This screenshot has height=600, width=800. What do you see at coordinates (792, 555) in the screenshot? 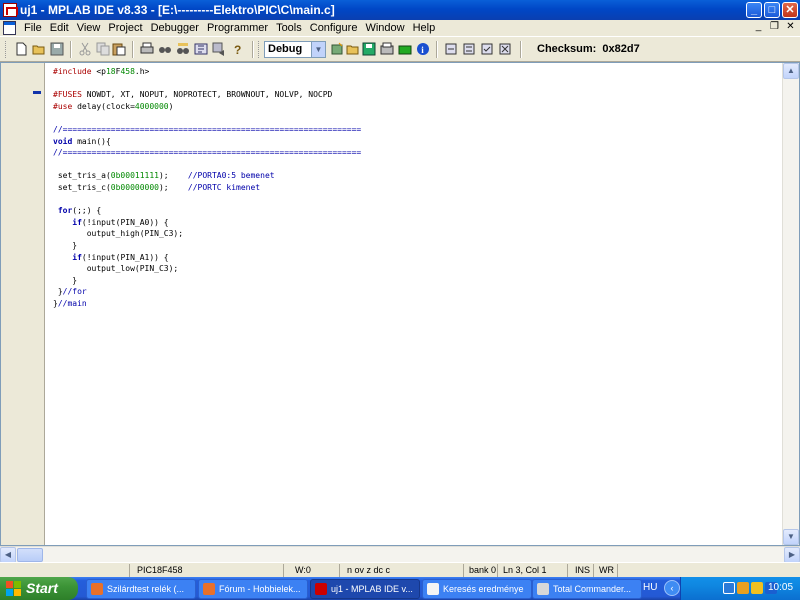
I see `scroll-right-icon: ▶` at bounding box center [792, 555].